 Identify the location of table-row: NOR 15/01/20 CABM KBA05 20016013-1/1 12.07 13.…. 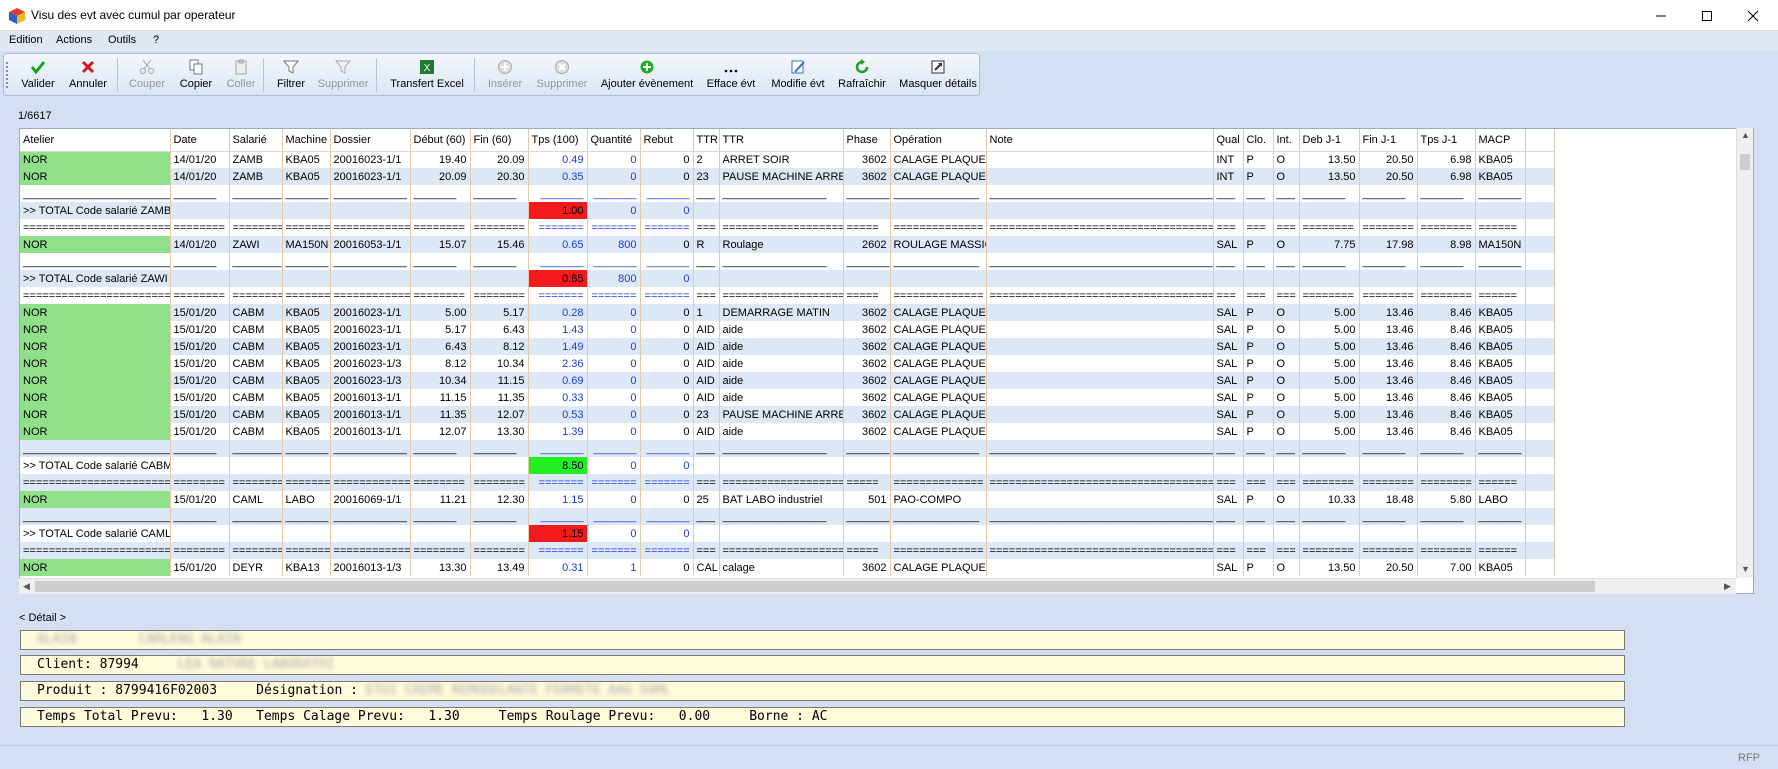
(787, 431).